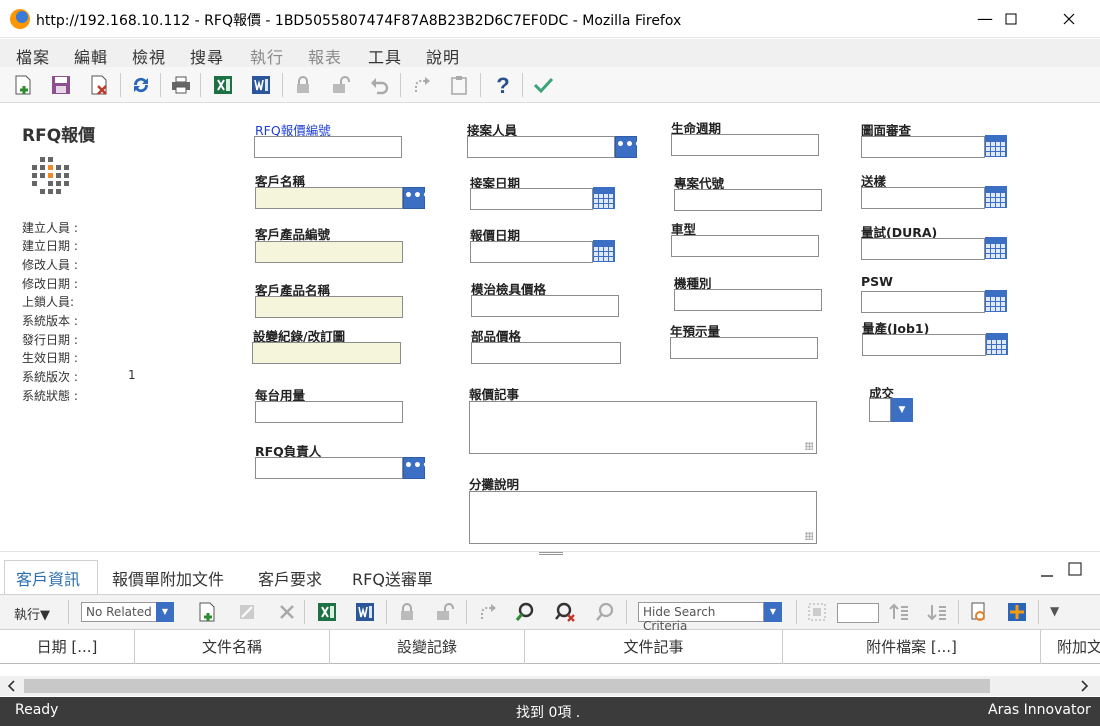 Image resolution: width=1100 pixels, height=726 pixels. I want to click on customer-part-name-field, so click(329, 307).